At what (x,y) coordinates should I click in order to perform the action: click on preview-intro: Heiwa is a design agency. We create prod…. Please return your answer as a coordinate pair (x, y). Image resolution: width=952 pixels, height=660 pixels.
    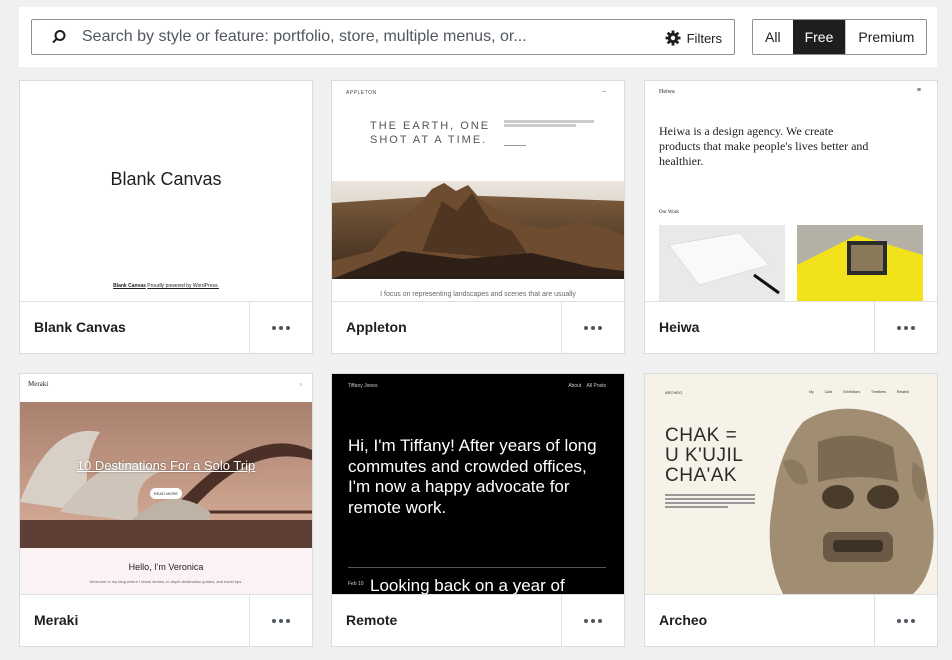
    Looking at the image, I should click on (764, 146).